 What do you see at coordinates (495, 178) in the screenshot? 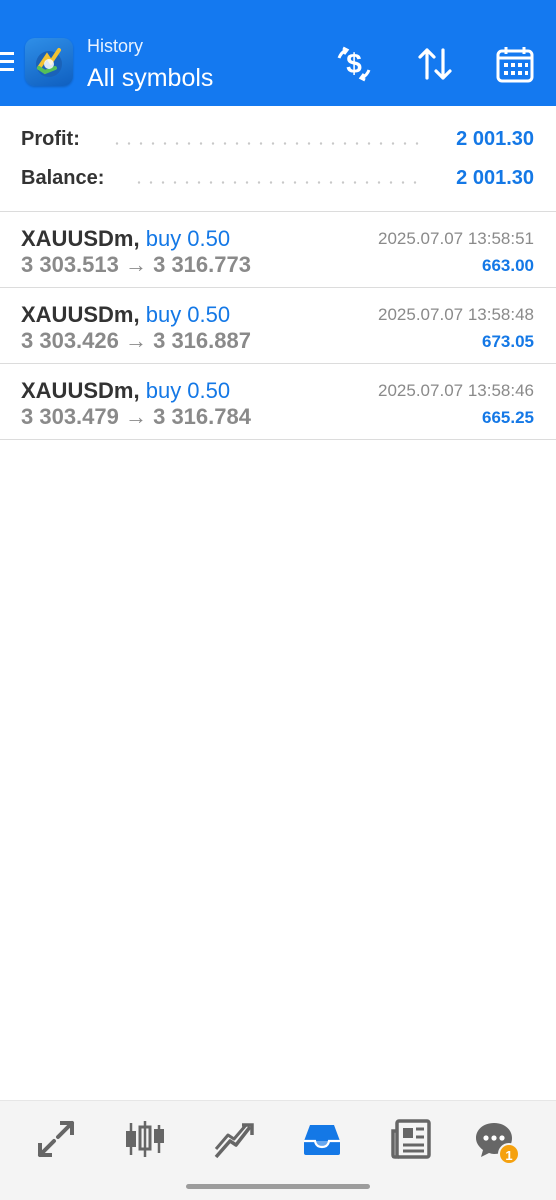
I see `balance-value: 2 001.30` at bounding box center [495, 178].